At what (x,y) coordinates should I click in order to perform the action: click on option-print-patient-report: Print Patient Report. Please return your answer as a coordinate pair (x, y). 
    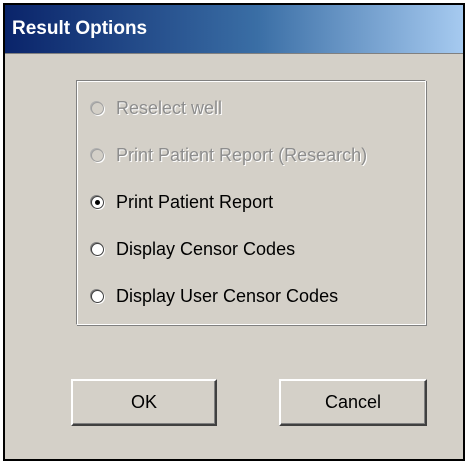
    Looking at the image, I should click on (182, 202).